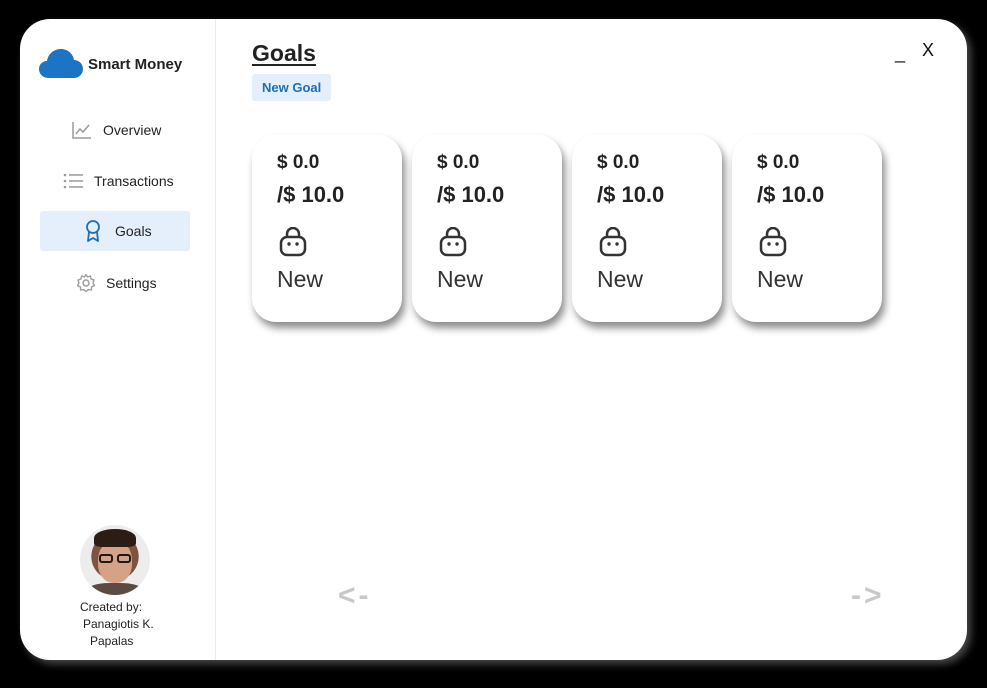 The image size is (987, 688). I want to click on minimize-button: _, so click(900, 53).